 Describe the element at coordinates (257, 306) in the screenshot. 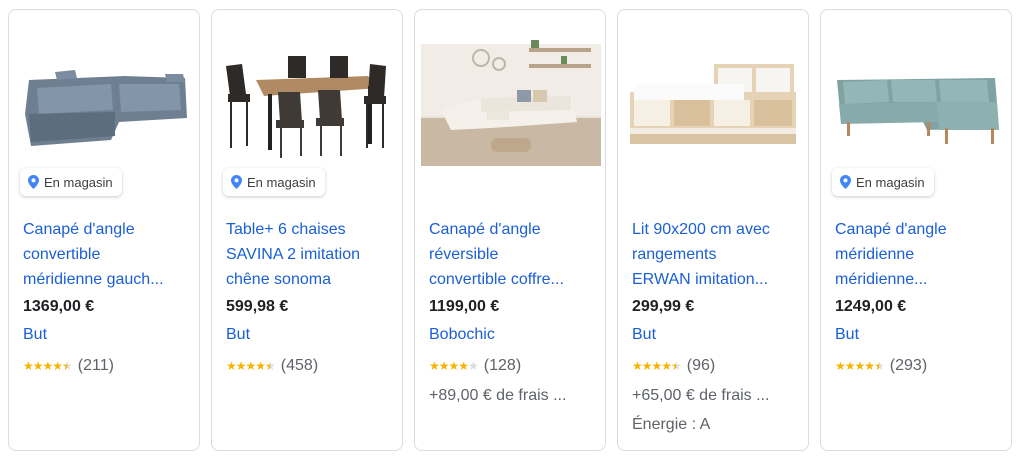

I see `product-price: 599,98 €` at that location.